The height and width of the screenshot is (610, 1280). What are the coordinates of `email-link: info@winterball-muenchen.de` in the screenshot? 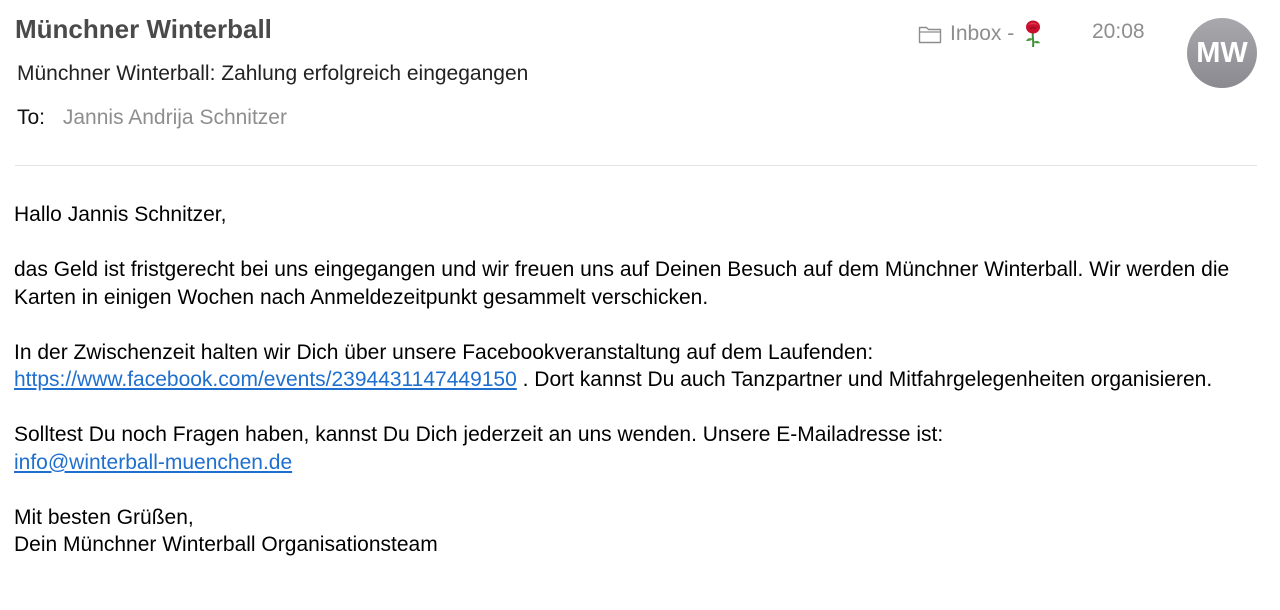 It's located at (153, 462).